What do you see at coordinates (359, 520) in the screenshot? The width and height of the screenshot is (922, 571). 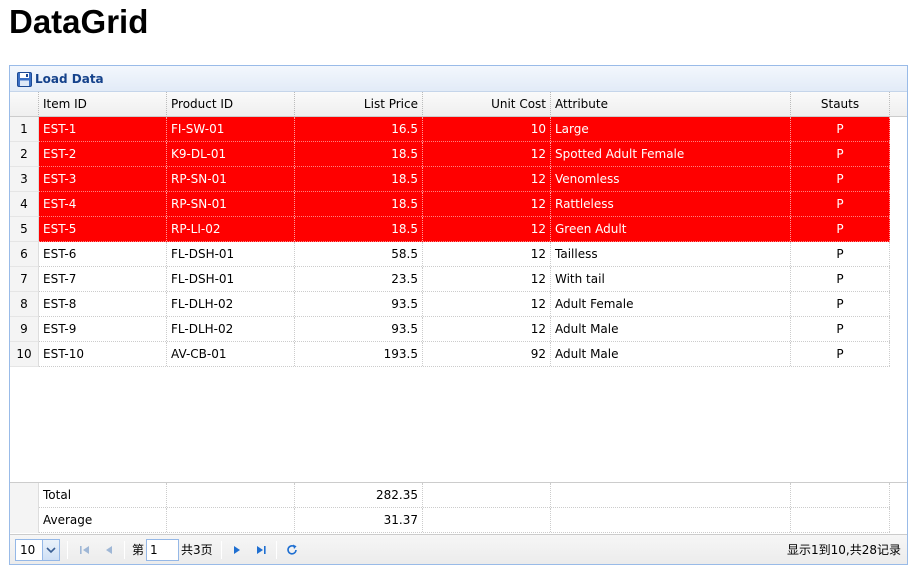 I see `footer-list-price: 31.37` at bounding box center [359, 520].